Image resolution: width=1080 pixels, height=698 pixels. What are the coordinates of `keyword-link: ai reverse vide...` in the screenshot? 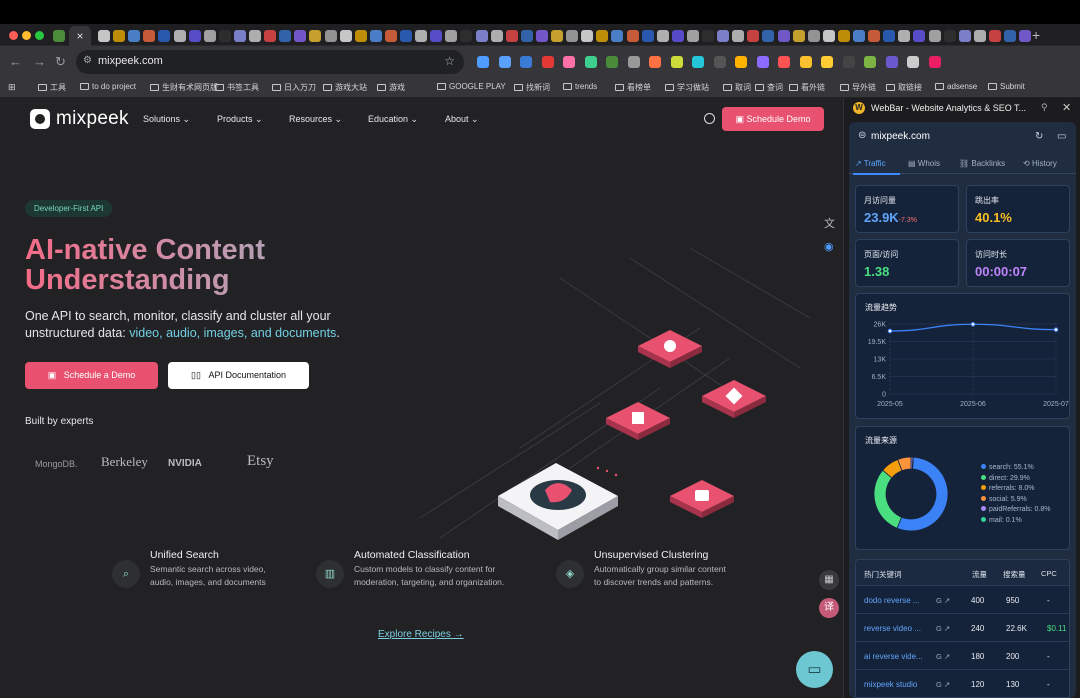 It's located at (893, 656).